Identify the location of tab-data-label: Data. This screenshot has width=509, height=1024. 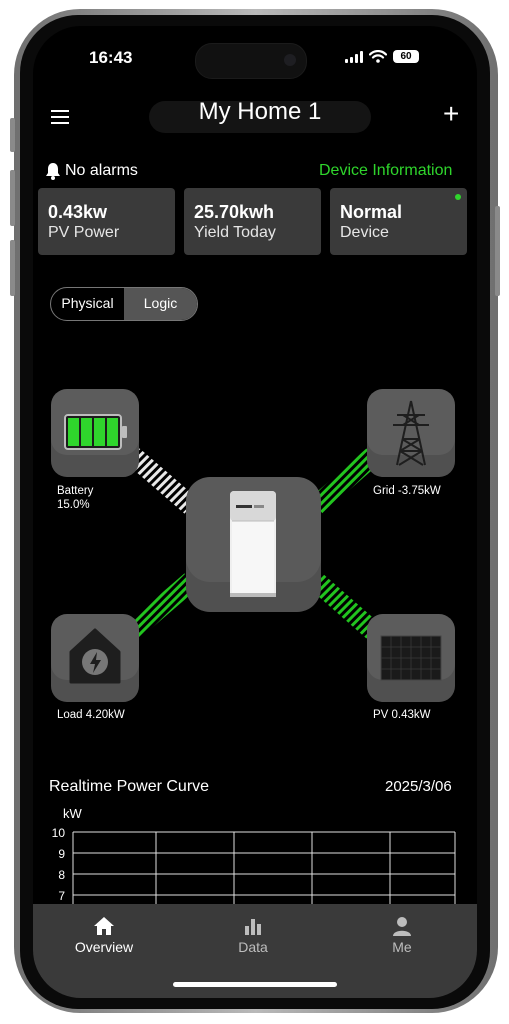
(253, 947).